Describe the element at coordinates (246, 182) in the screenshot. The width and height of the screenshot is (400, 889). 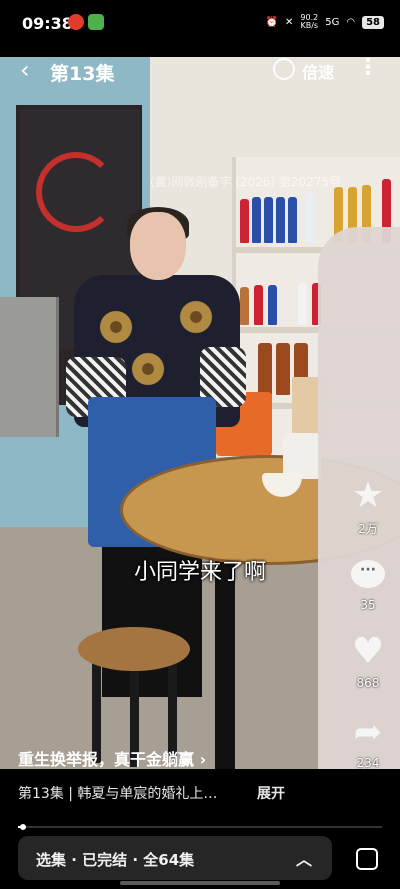
I see `license-watermark: (冀)网微剧备字 (2026) 第20275号` at that location.